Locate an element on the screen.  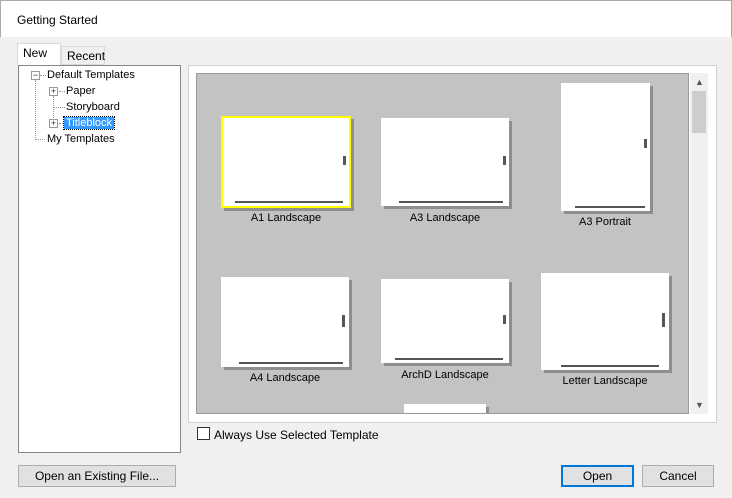
template-a1-landscape is located at coordinates (286, 162).